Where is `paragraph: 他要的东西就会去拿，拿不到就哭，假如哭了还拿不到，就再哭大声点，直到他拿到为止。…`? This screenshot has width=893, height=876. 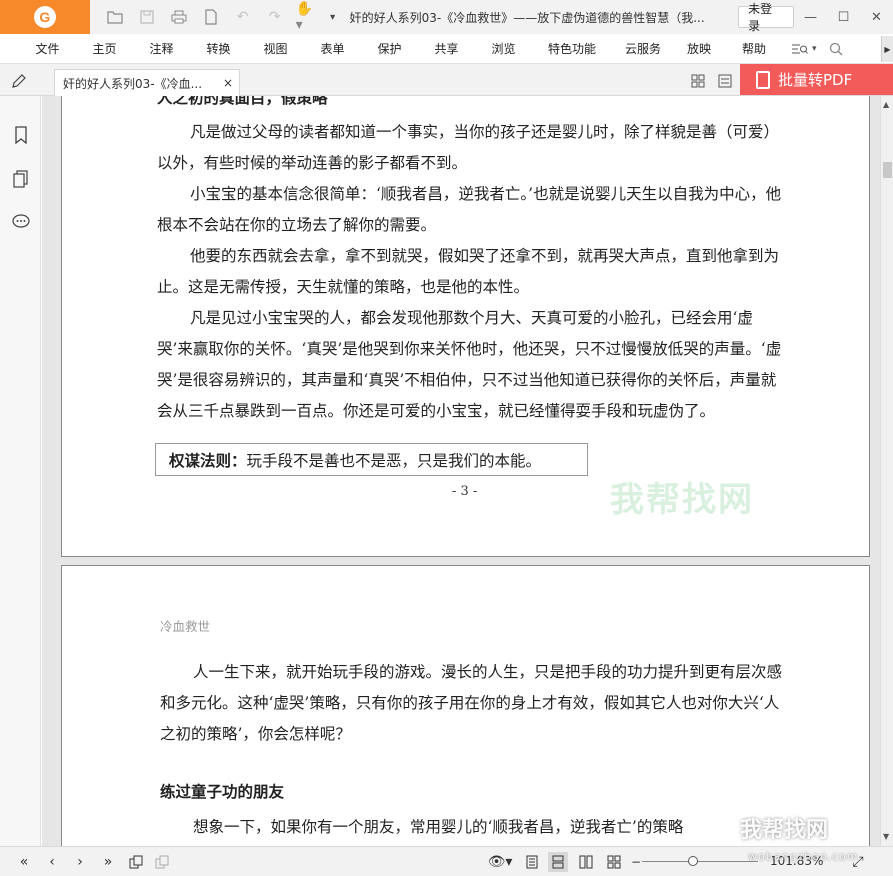
paragraph: 他要的东西就会去拿，拿不到就哭，假如哭了还拿不到，就再哭大声点，直到他拿到为止。… is located at coordinates (468, 271).